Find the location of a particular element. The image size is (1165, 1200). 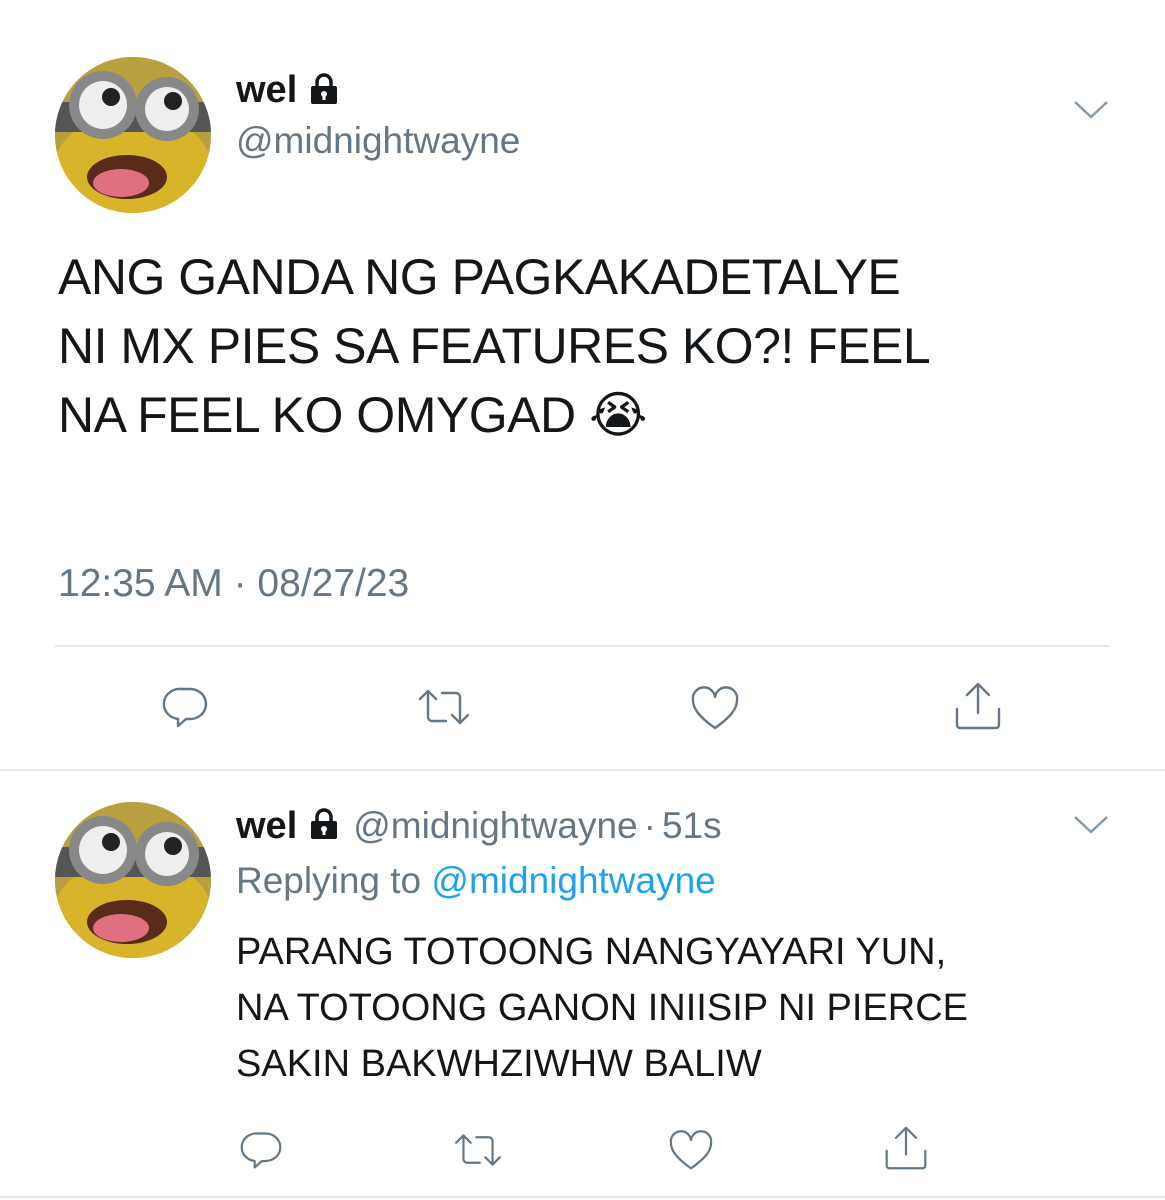

divider is located at coordinates (582, 646).